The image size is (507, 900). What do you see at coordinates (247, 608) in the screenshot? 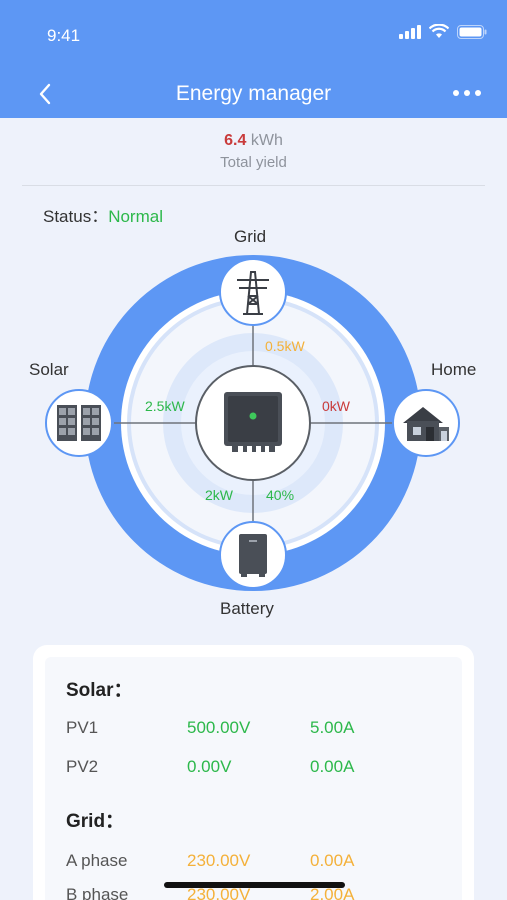
I see `battery-label: Battery` at bounding box center [247, 608].